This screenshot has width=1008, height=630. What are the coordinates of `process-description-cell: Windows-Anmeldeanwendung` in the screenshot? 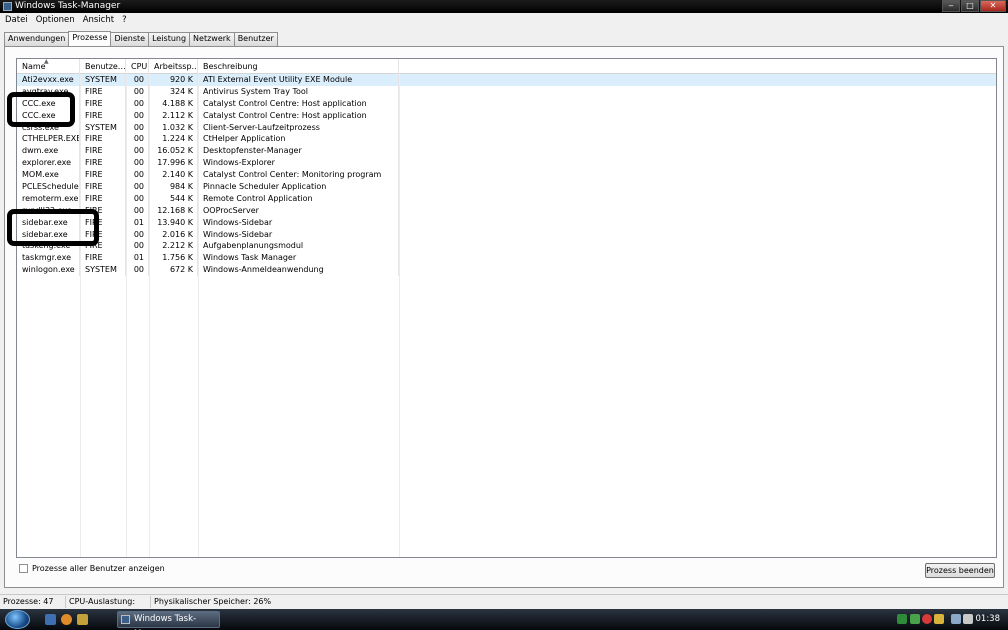 It's located at (298, 270).